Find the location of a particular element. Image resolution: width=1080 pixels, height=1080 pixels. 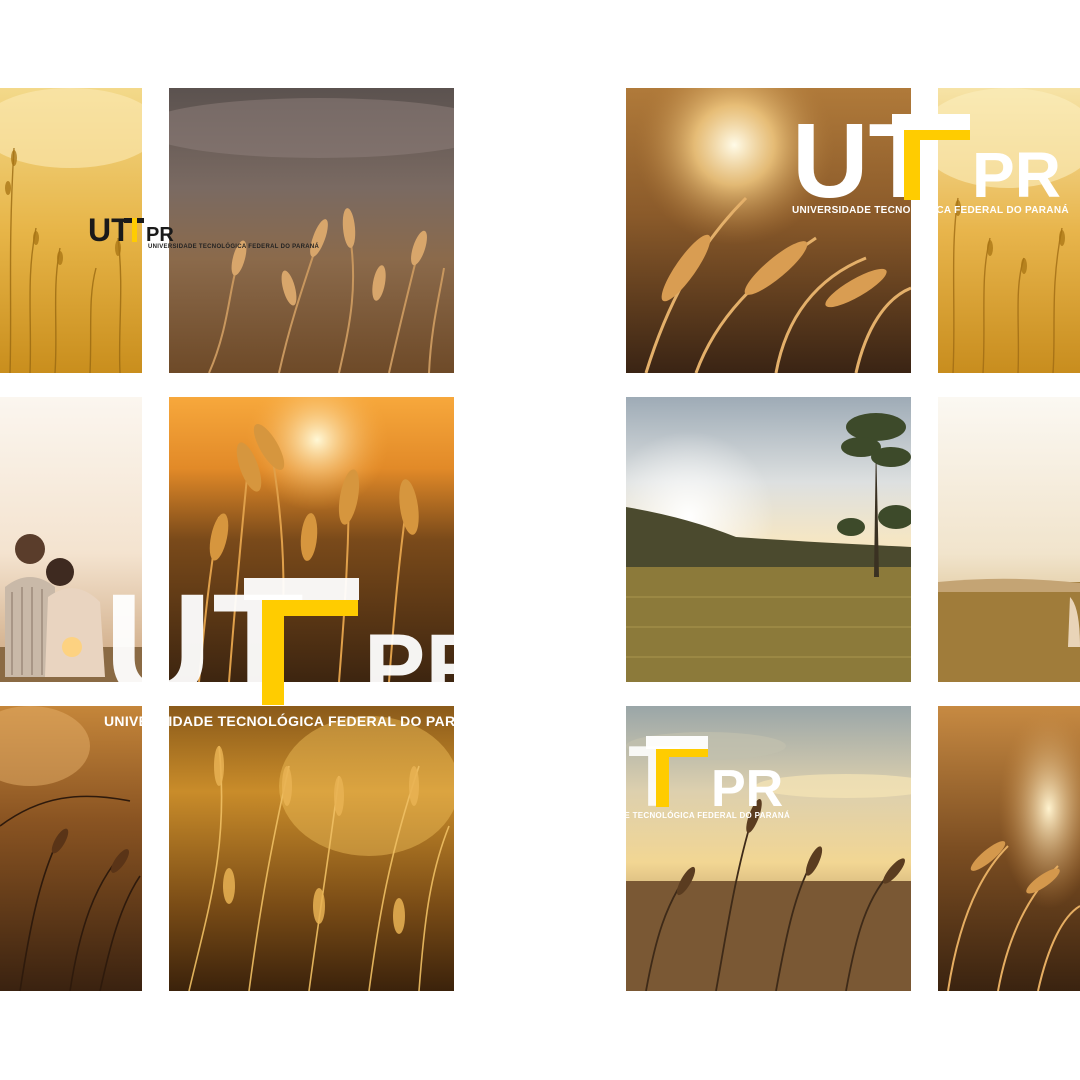

svg-text: UT is located at coordinates (109, 230).